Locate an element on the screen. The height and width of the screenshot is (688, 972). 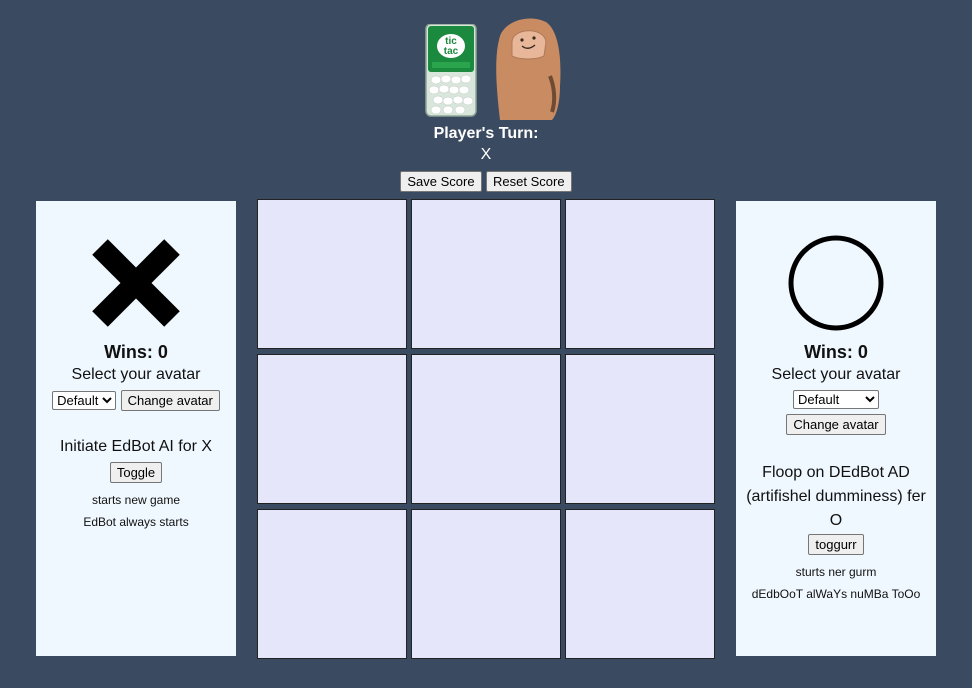
player-x-ai-label: Initiate EdBot AI for X is located at coordinates (136, 446).